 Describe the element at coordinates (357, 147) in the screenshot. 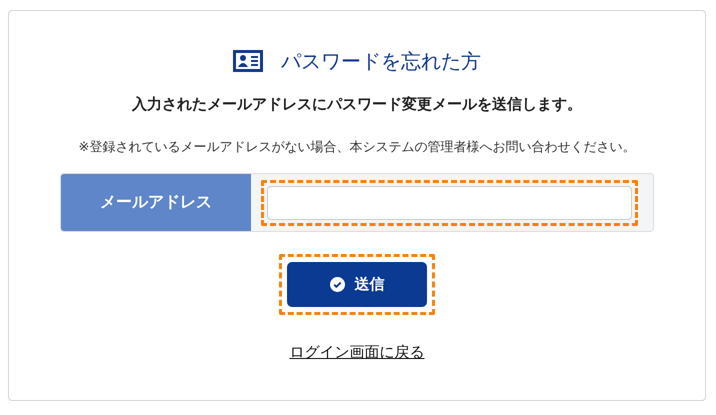

I see `note-text: ※登録されているメールアドレスがない場合、本システムの管理者様へお問い合わせください。` at that location.